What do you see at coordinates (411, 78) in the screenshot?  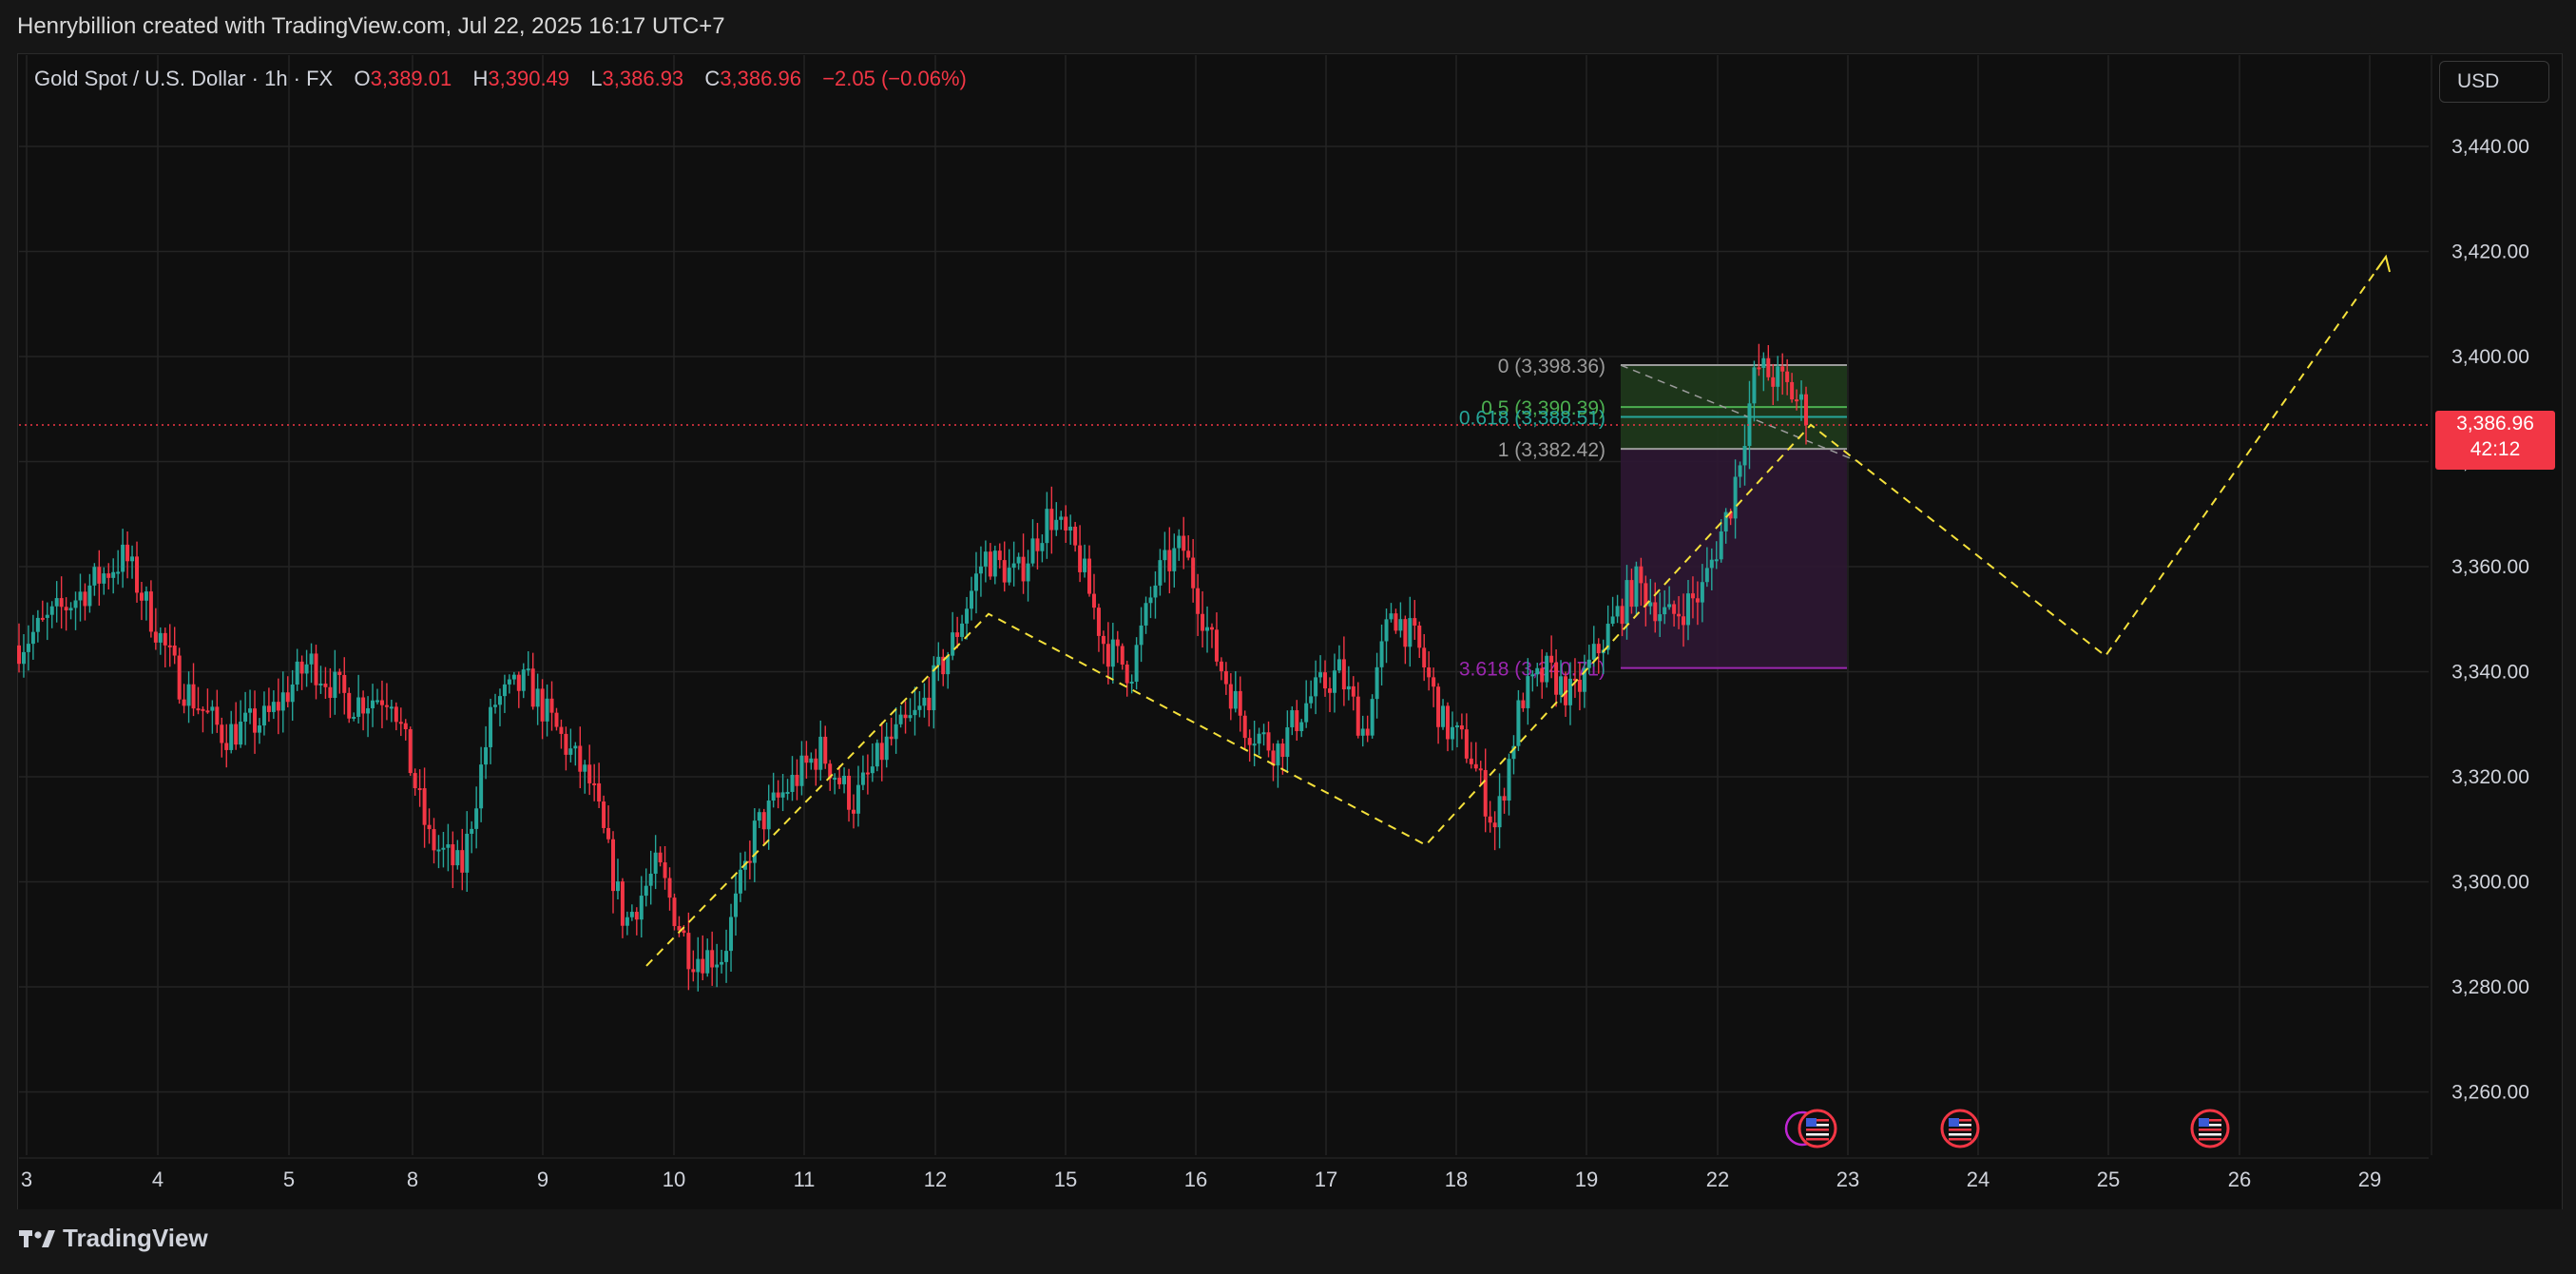 I see `open-value: 3,389.01` at bounding box center [411, 78].